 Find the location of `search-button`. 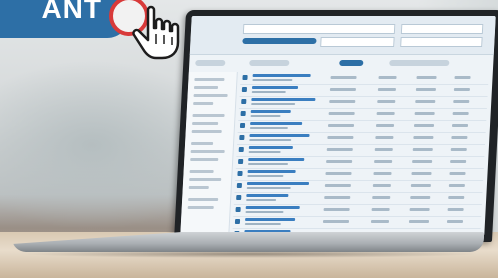

search-button is located at coordinates (279, 41).